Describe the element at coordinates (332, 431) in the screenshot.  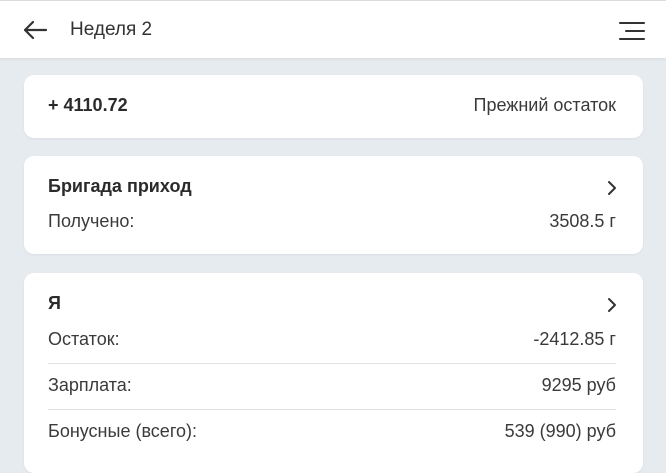
I see `bonus-row: Бонусные (всего): 539 (990) руб` at that location.